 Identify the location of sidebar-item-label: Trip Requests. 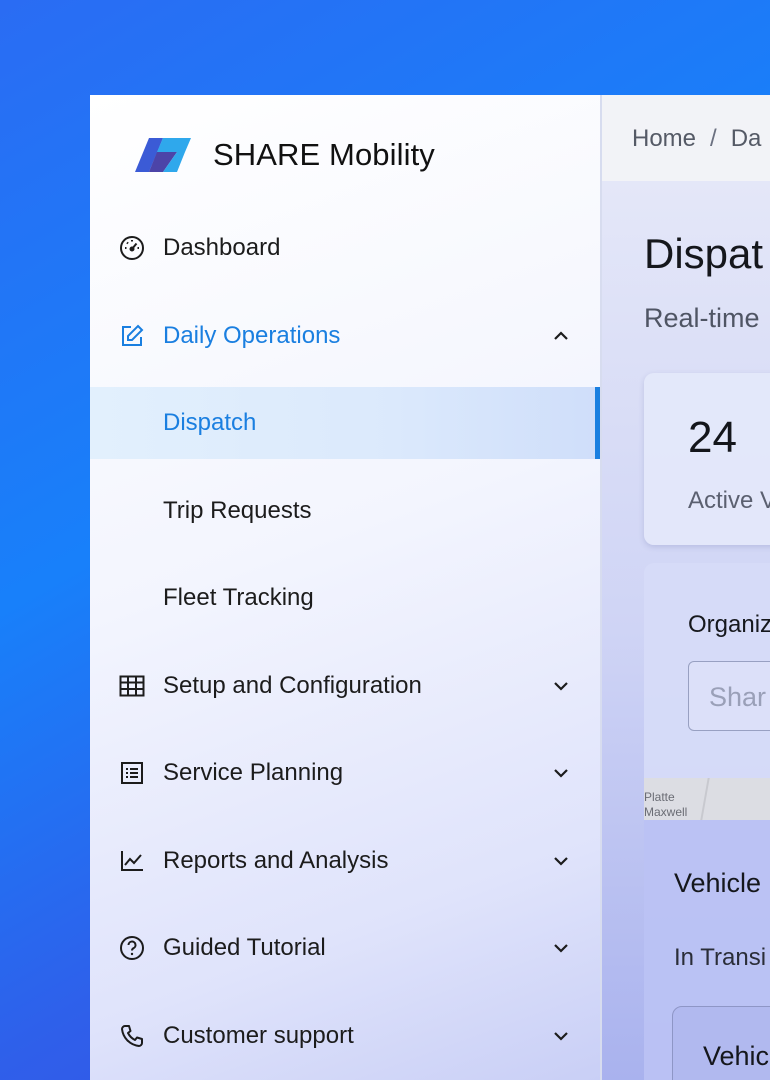
(237, 510).